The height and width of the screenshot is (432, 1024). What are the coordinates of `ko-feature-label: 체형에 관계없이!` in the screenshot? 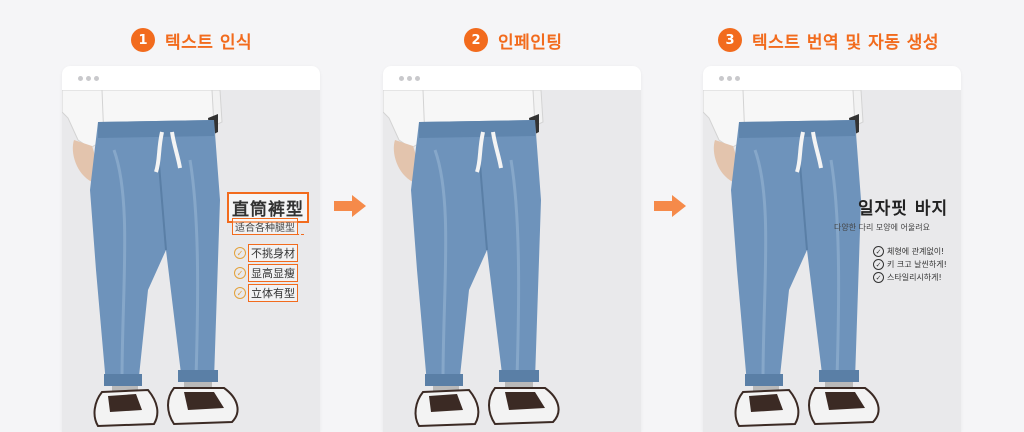 It's located at (916, 251).